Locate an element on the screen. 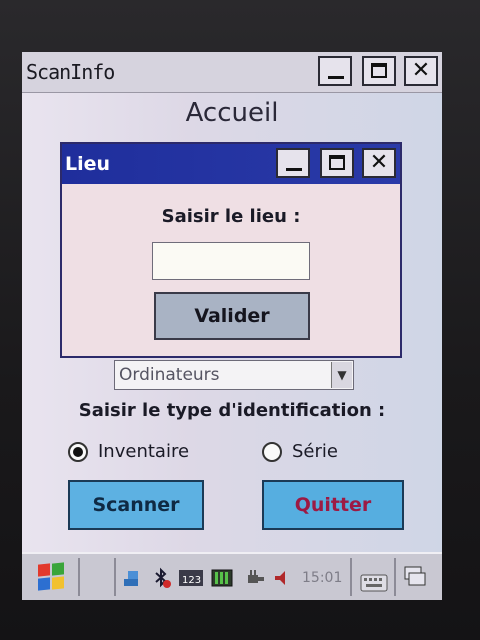 The image size is (480, 640). category-select-value: Ordinateurs is located at coordinates (169, 375).